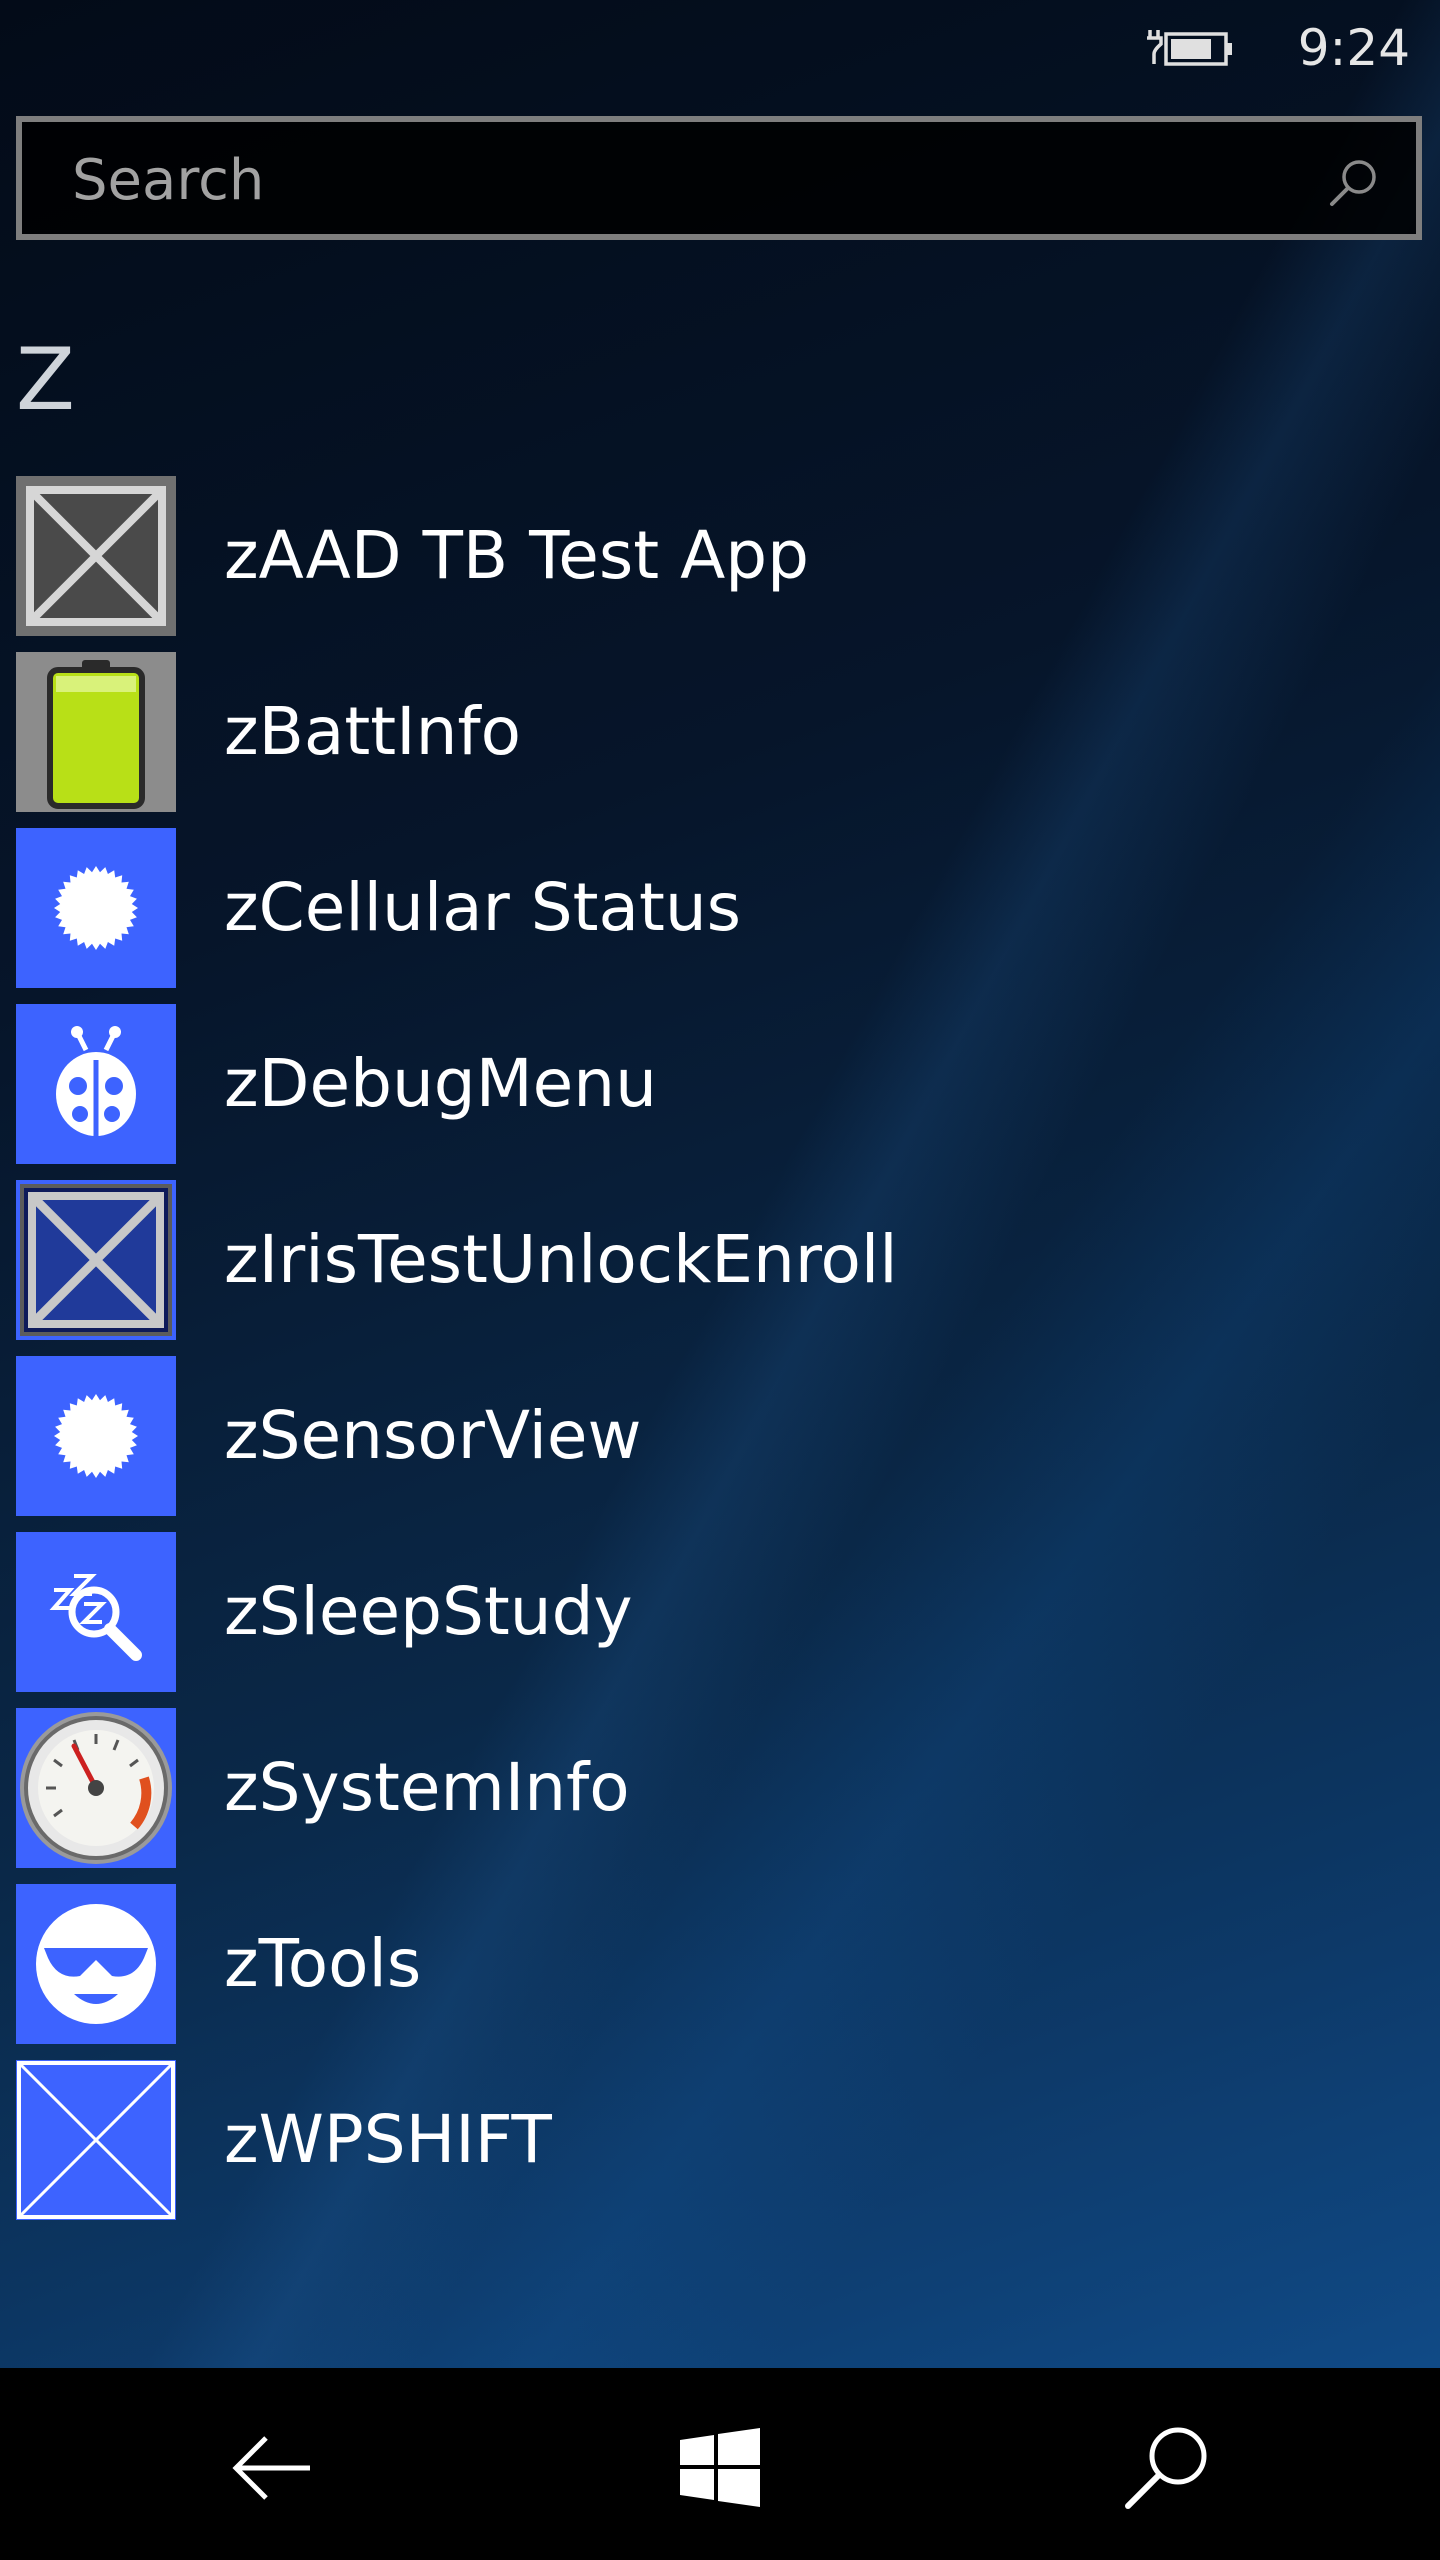 Image resolution: width=1440 pixels, height=2560 pixels. I want to click on sunglasses-smiley-icon, so click(96, 1964).